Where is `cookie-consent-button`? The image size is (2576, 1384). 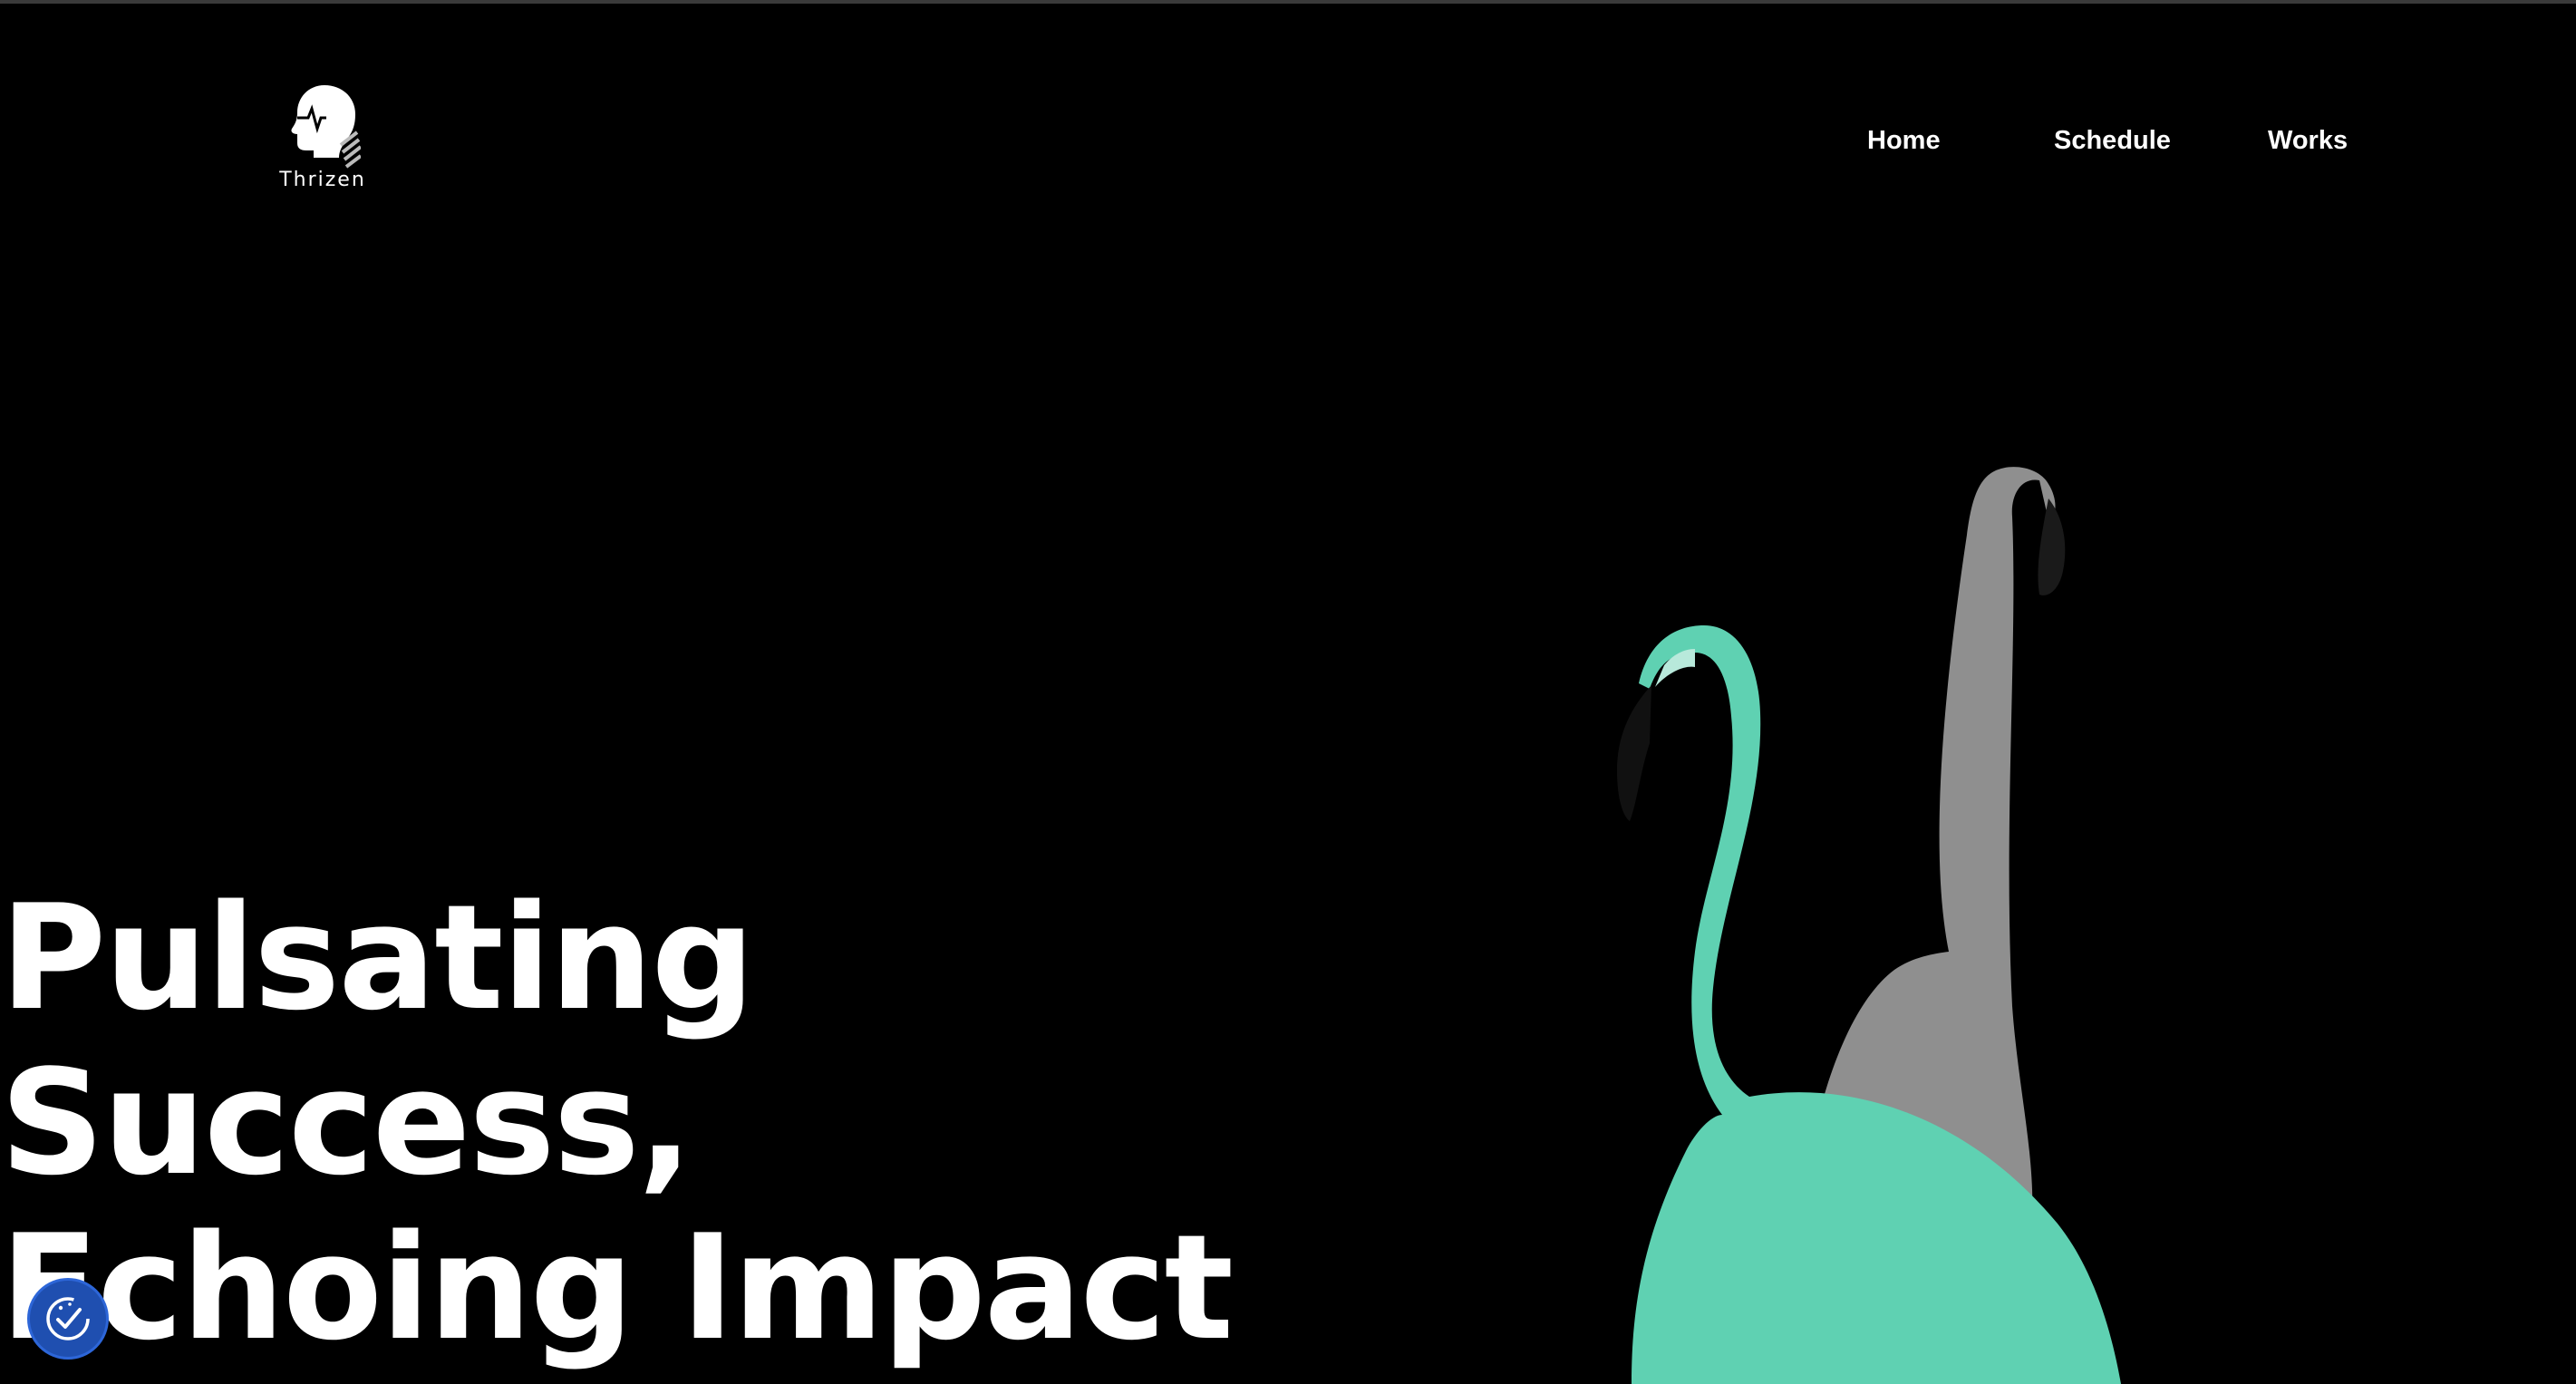 cookie-consent-button is located at coordinates (68, 1319).